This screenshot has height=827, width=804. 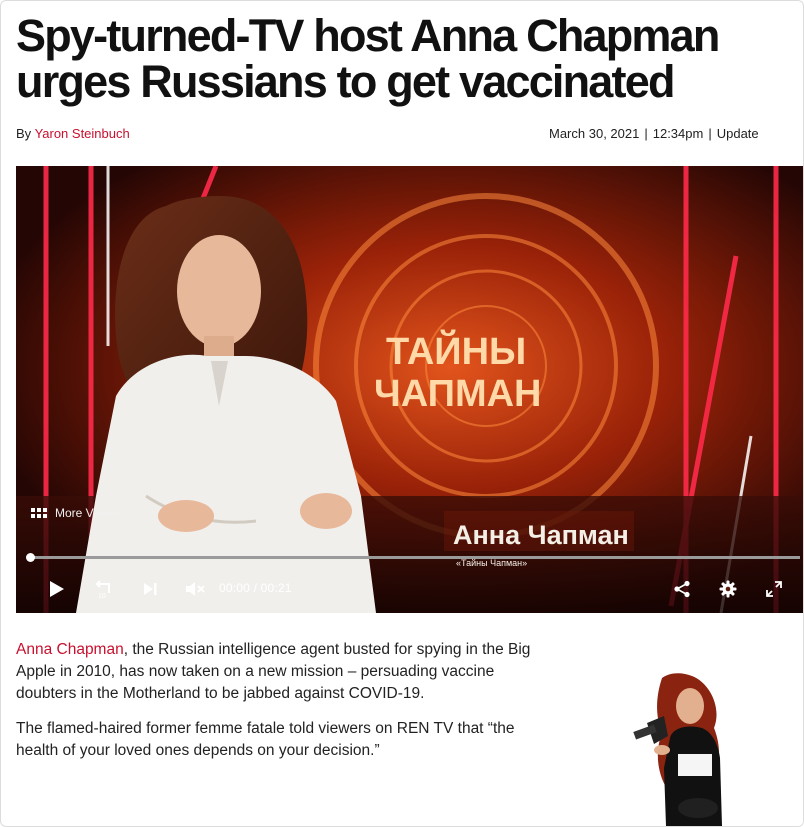 What do you see at coordinates (458, 394) in the screenshot?
I see `overlay-title-line2: ЧАПМАН` at bounding box center [458, 394].